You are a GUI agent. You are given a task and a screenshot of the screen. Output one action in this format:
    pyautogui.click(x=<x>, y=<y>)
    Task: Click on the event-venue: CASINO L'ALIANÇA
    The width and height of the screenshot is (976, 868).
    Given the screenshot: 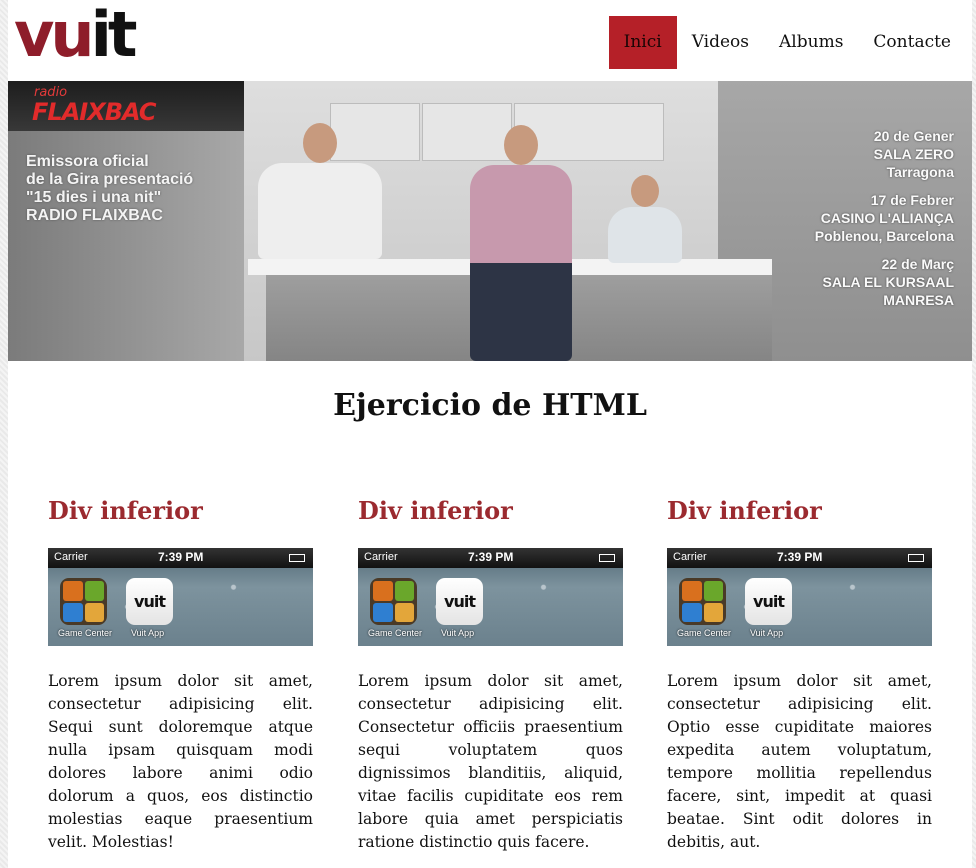 What is the action you would take?
    pyautogui.click(x=887, y=218)
    